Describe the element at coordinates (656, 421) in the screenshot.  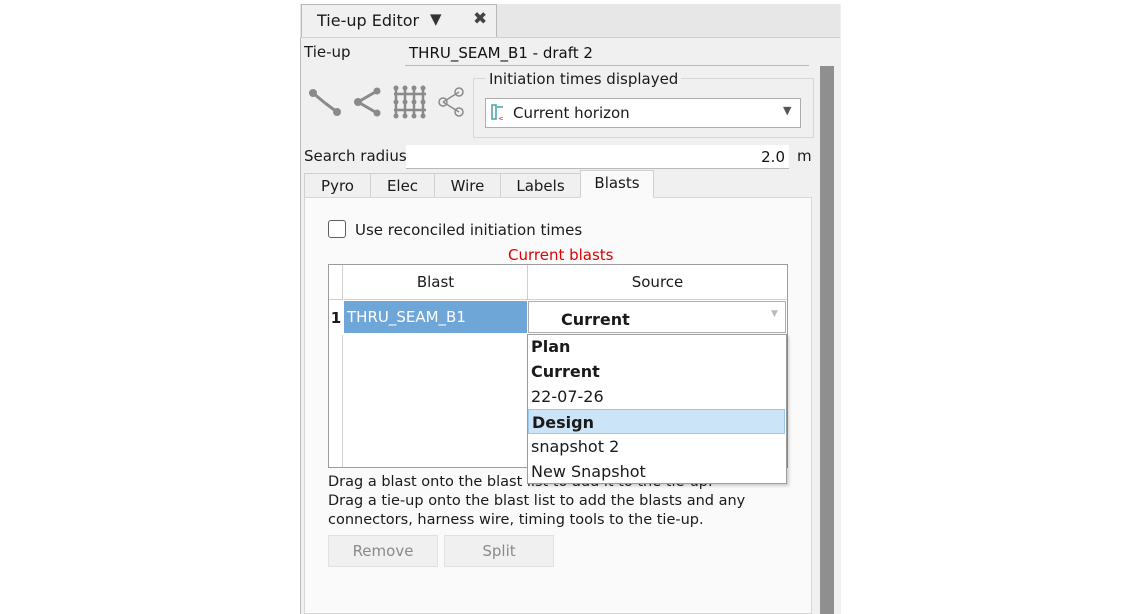
I see `dropdown-option-design: Design` at that location.